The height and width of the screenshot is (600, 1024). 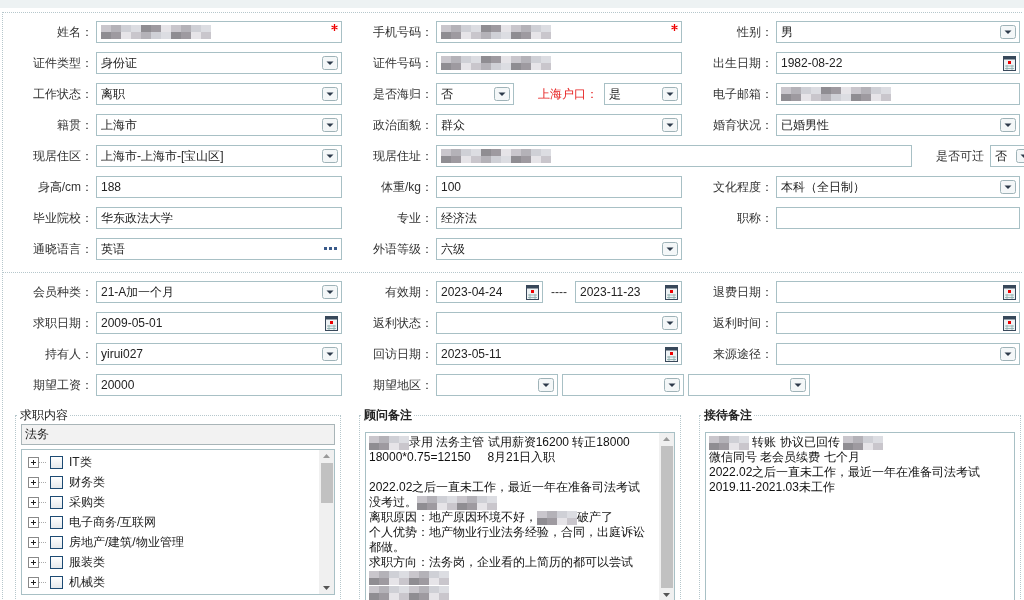 What do you see at coordinates (520, 516) in the screenshot?
I see `notes-area: 录用 法务主管 试用薪资16200 转正18000 18000*0.75=12150 8月21日入职 2022.02之后一直未工作，最近一年在准备司法考试 没考过。 离职原因：地产原因环境不好， 破产了 个人优势：地产物业行业法务经验，合同，出庭诉讼 都做。 求职方向：法务岗，企业看的上简历的都可以尝试` at bounding box center [520, 516].